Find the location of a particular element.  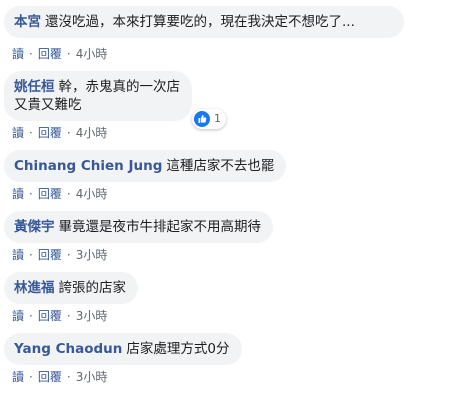

comment-bubble: Yang Chaodun 店家處理方式0分 is located at coordinates (123, 349).